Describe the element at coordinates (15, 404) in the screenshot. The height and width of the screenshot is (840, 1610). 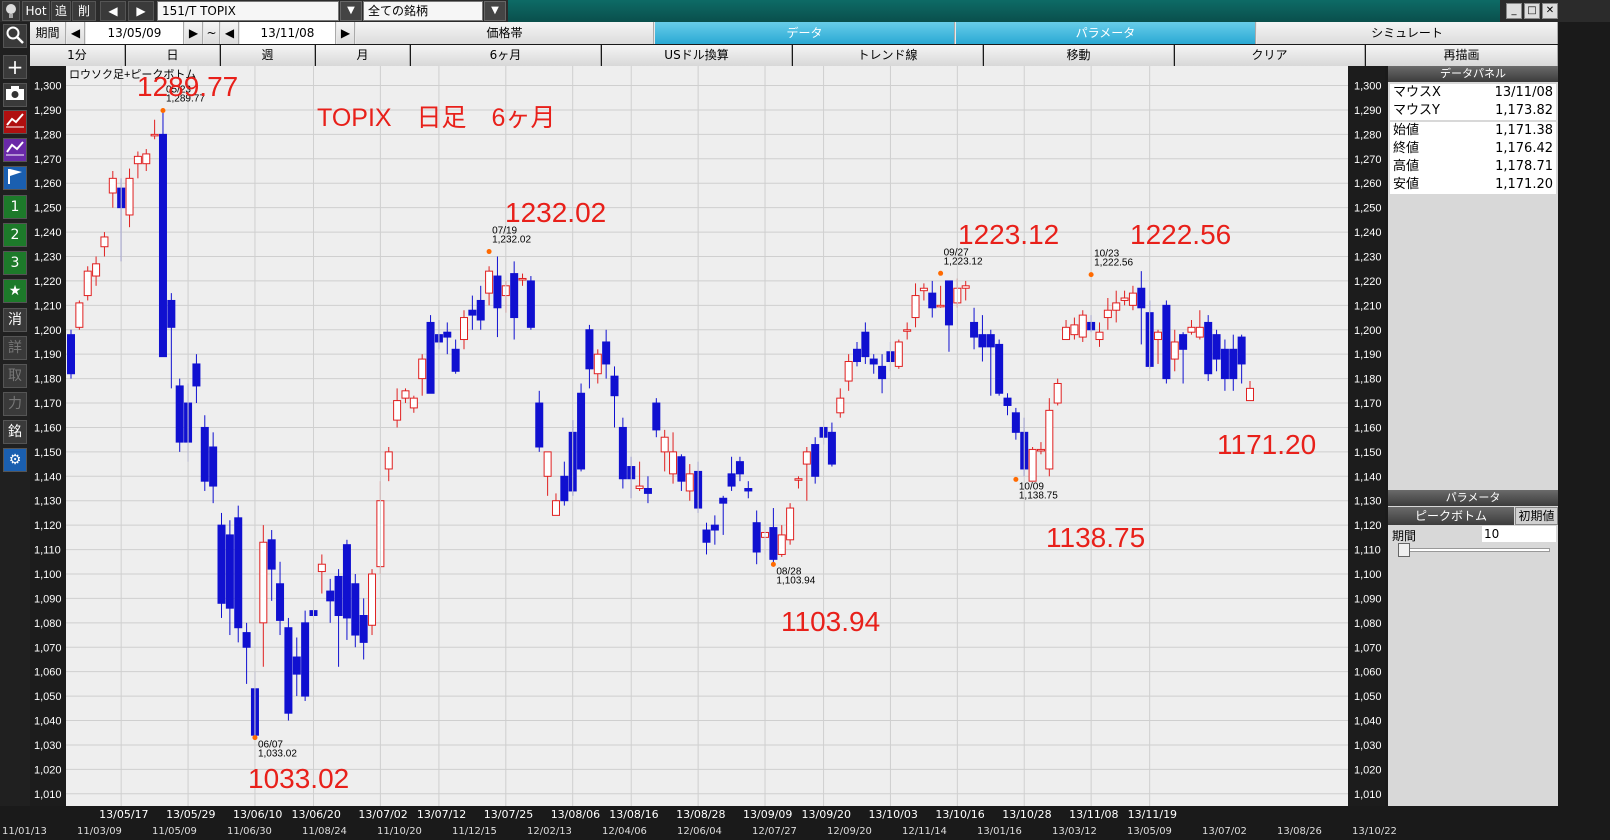
I see `power-button: 力` at that location.